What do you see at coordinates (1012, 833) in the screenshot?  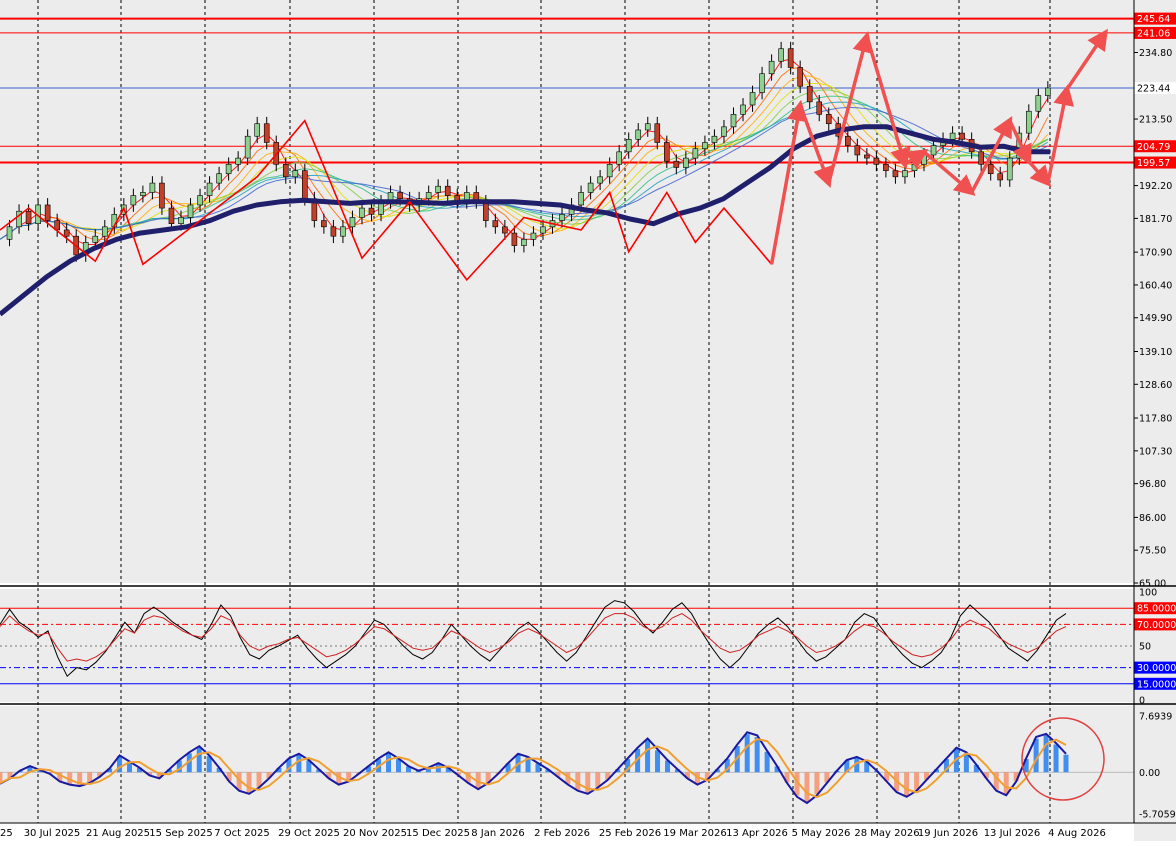 I see `x-tick-label: 13 Jul 2026` at bounding box center [1012, 833].